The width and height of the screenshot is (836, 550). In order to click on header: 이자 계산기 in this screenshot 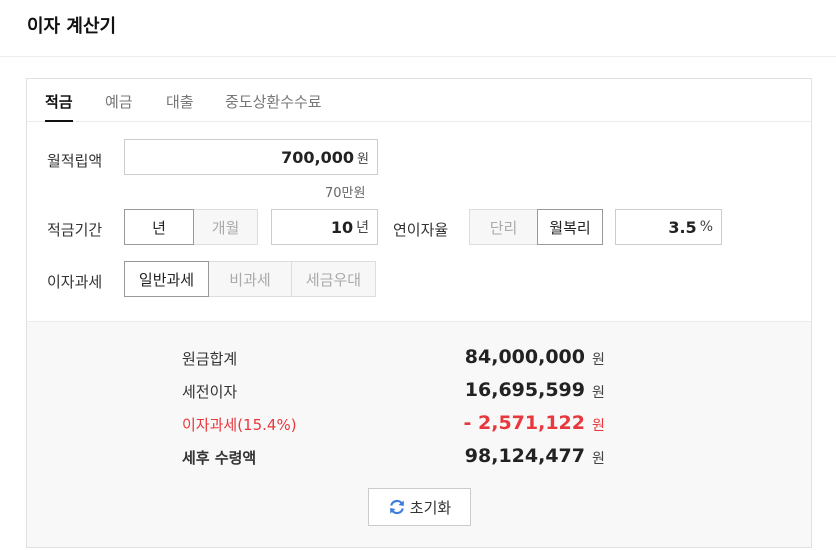, I will do `click(418, 28)`.